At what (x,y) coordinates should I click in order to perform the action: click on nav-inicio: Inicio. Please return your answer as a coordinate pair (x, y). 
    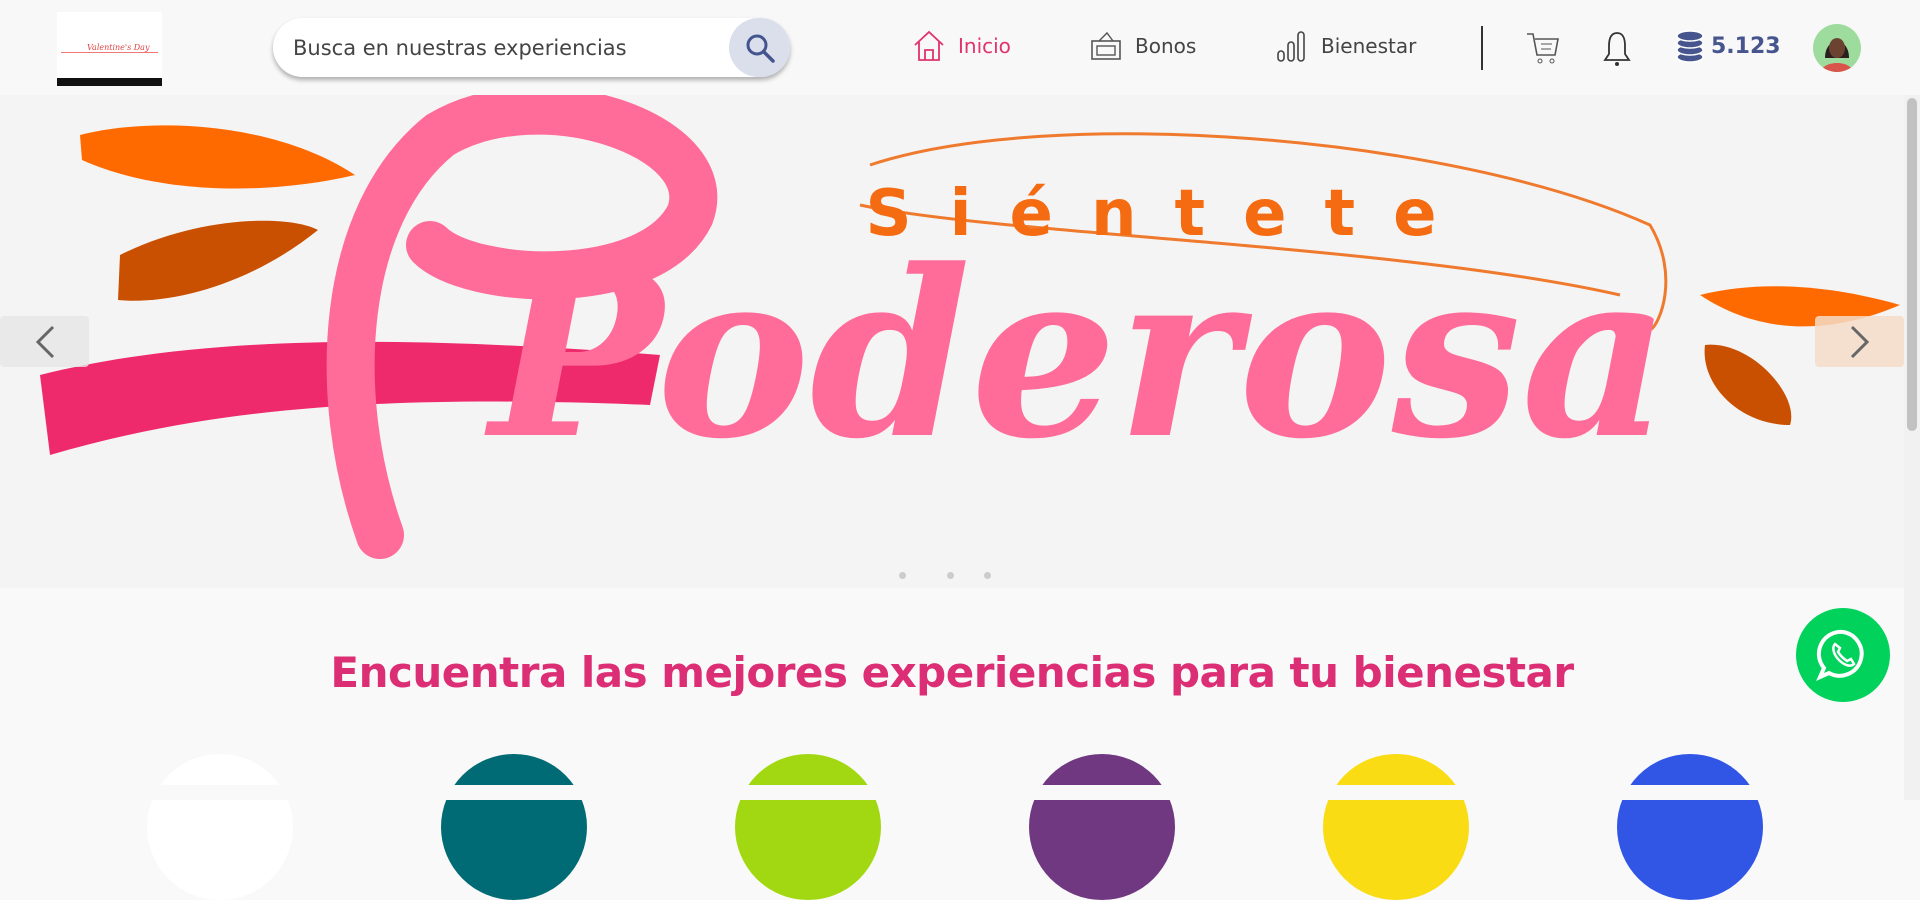
    Looking at the image, I should click on (961, 46).